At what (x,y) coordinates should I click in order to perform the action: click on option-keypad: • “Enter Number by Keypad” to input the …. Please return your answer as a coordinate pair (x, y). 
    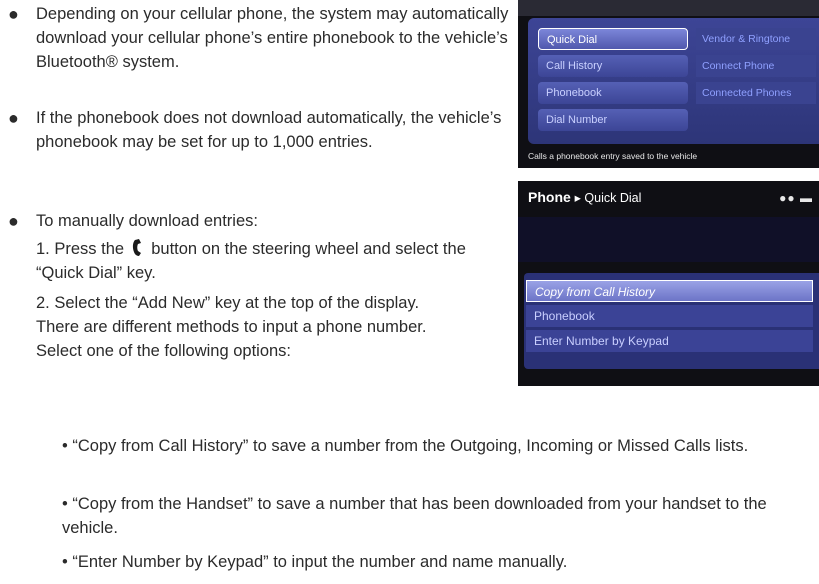
    Looking at the image, I should click on (315, 562).